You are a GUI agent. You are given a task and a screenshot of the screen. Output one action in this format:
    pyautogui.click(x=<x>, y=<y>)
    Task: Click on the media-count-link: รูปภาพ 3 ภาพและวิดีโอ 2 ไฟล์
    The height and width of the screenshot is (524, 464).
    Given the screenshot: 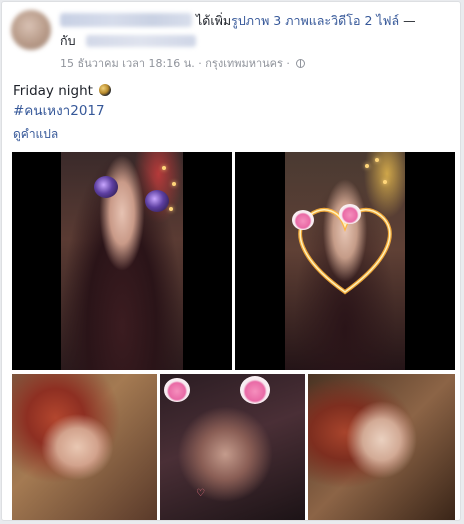 What is the action you would take?
    pyautogui.click(x=315, y=20)
    